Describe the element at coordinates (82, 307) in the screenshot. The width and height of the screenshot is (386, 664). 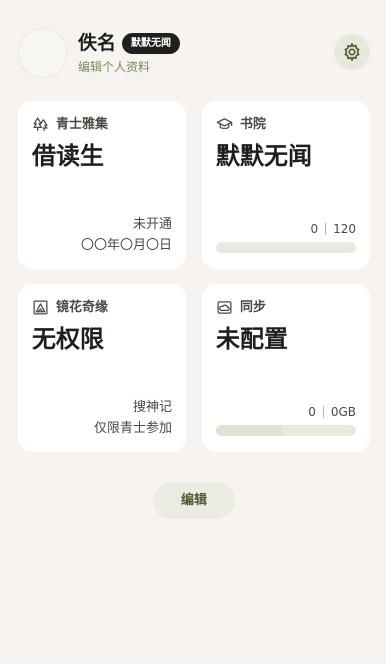
I see `mirror-label: 镜花奇缘` at that location.